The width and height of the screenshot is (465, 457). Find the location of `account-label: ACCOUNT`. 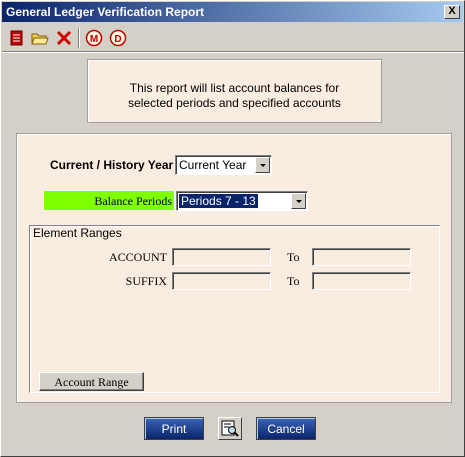

account-label: ACCOUNT is located at coordinates (137, 257).